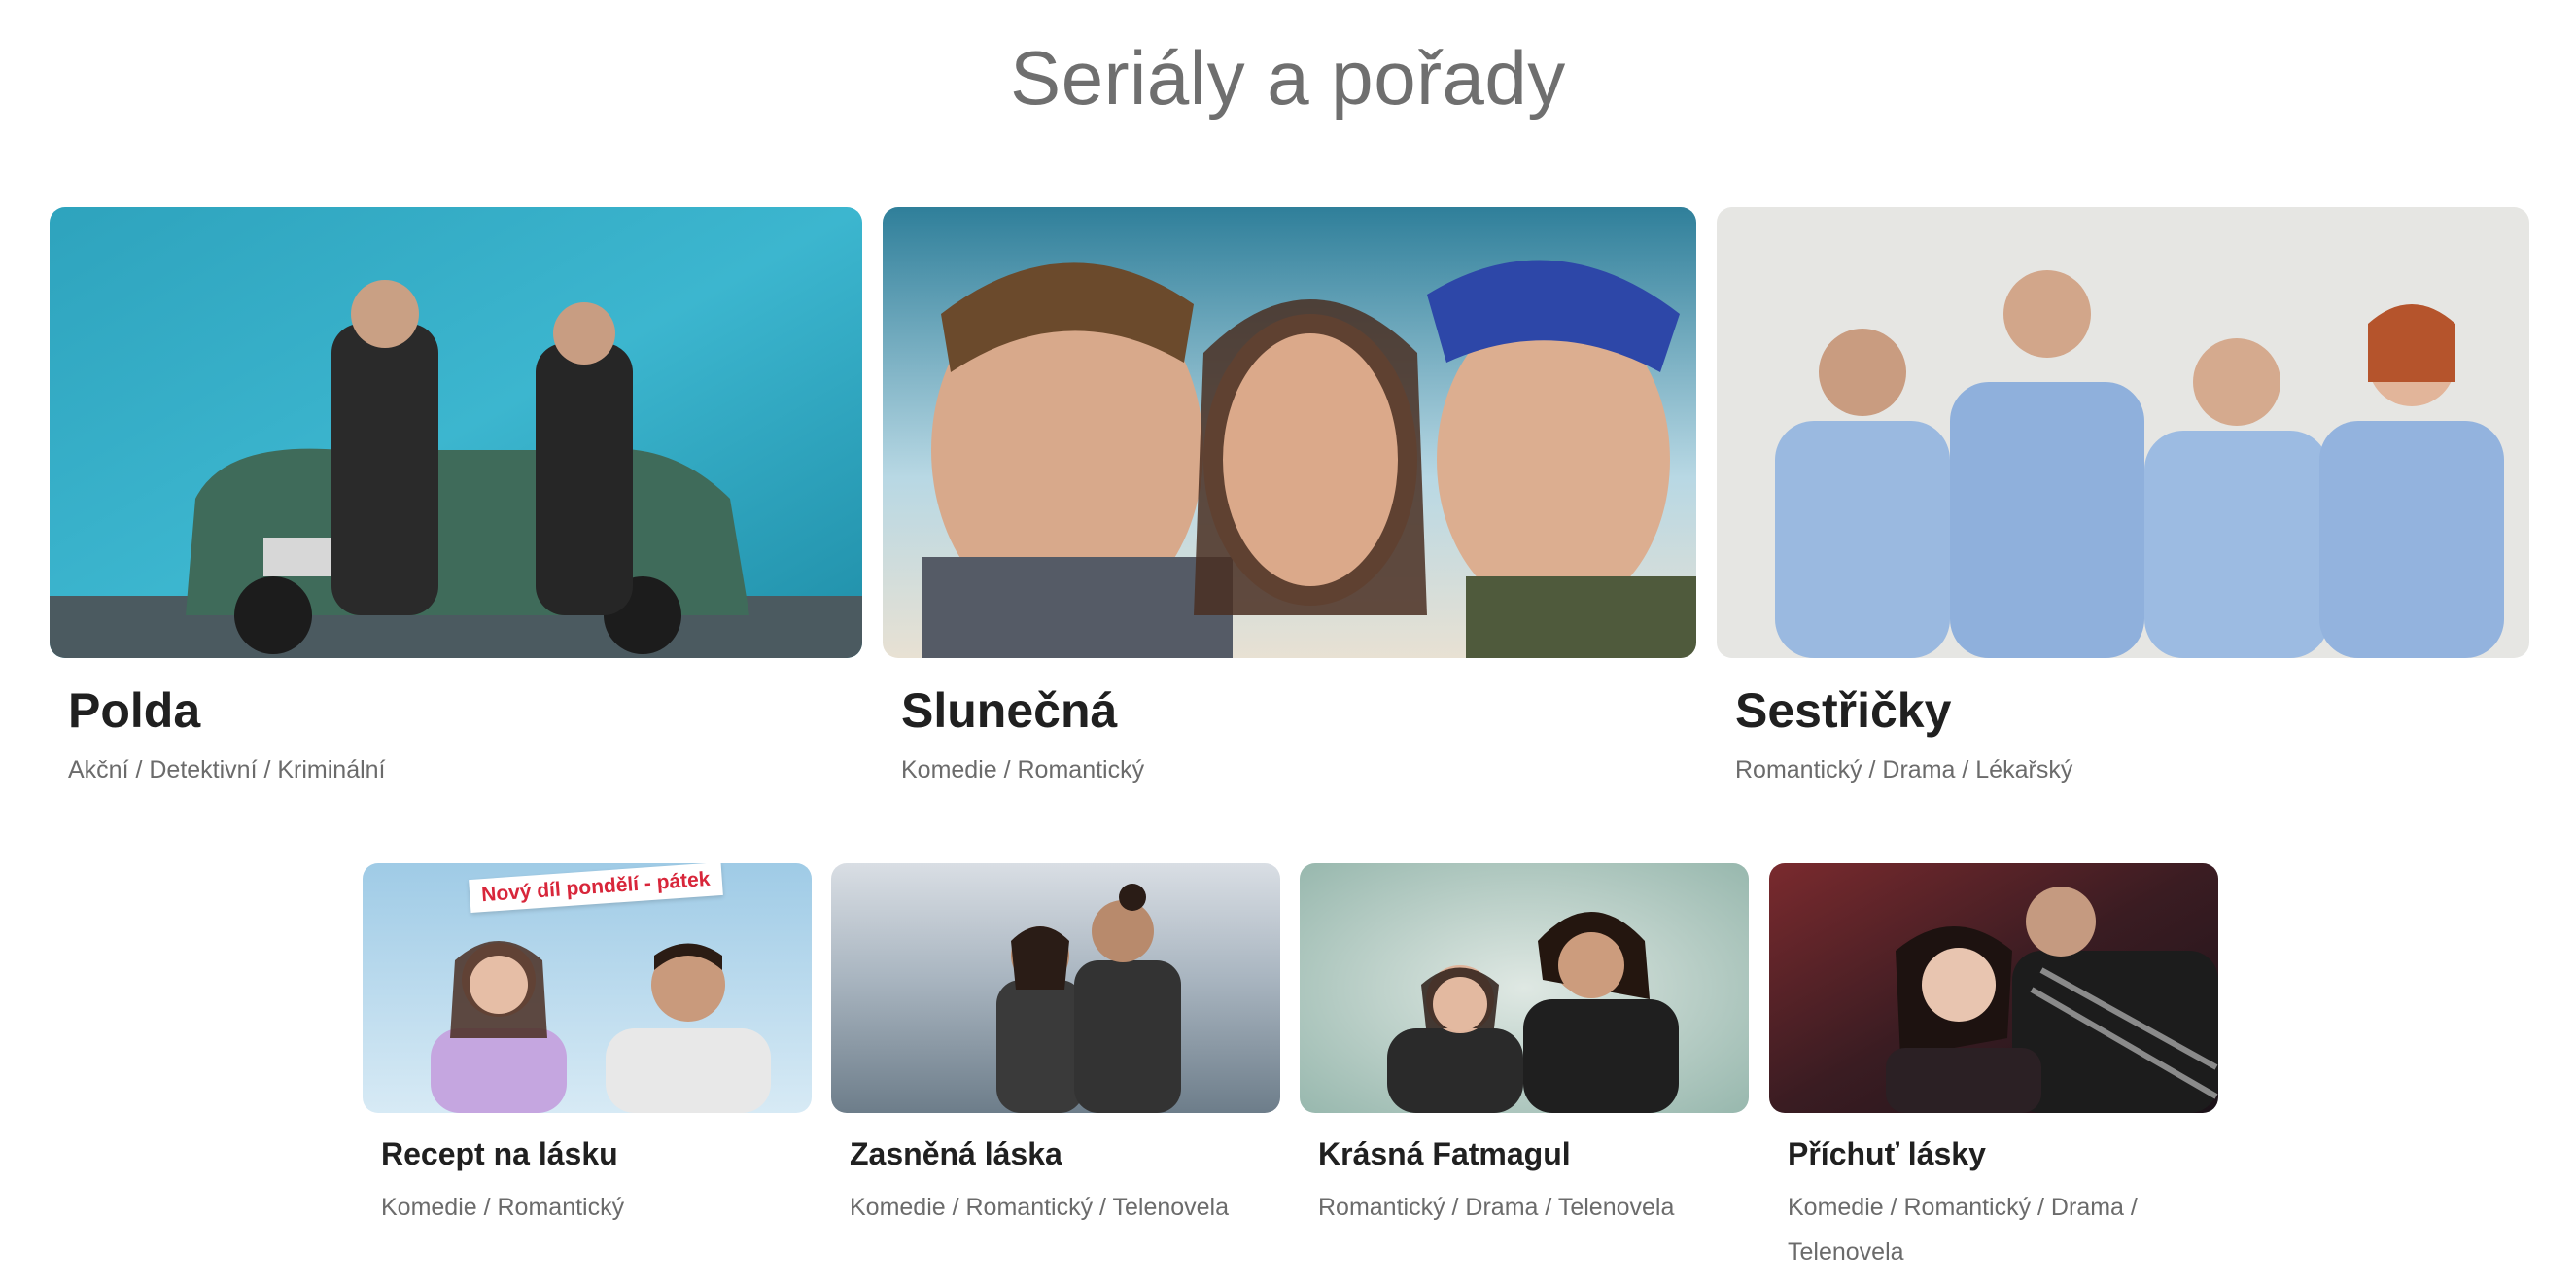  I want to click on show-genres: Komedie / Romantický / Telenovela, so click(1040, 1208).